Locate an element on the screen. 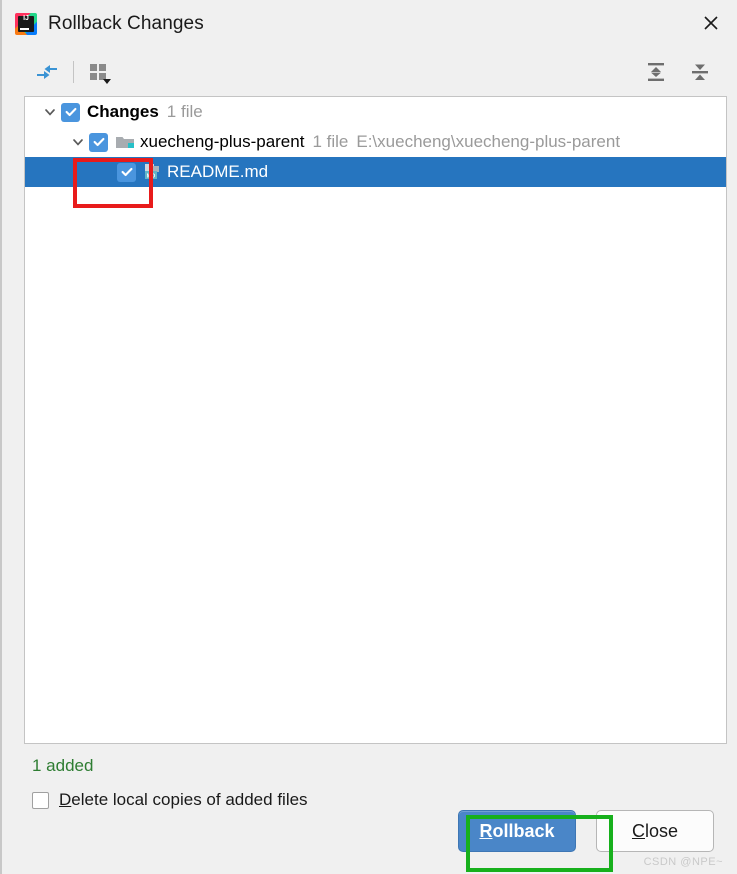 The height and width of the screenshot is (874, 737). toolbar-separator is located at coordinates (73, 72).